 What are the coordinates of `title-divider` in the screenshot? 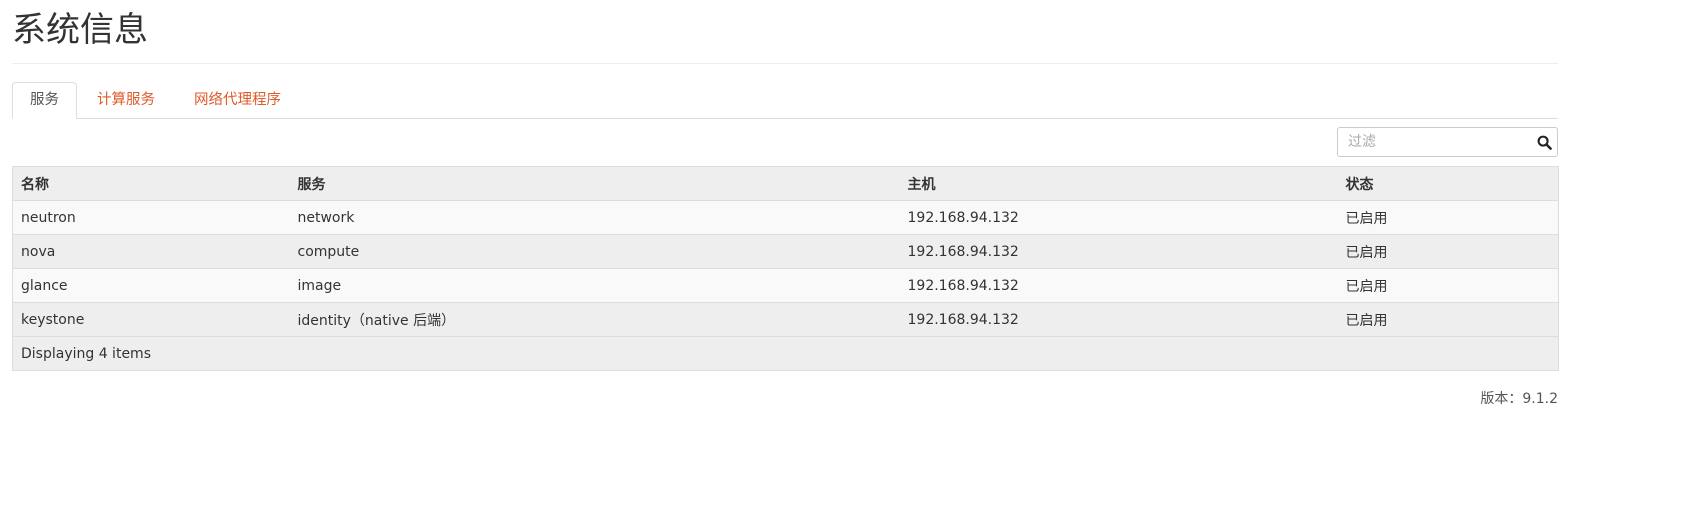 It's located at (785, 63).